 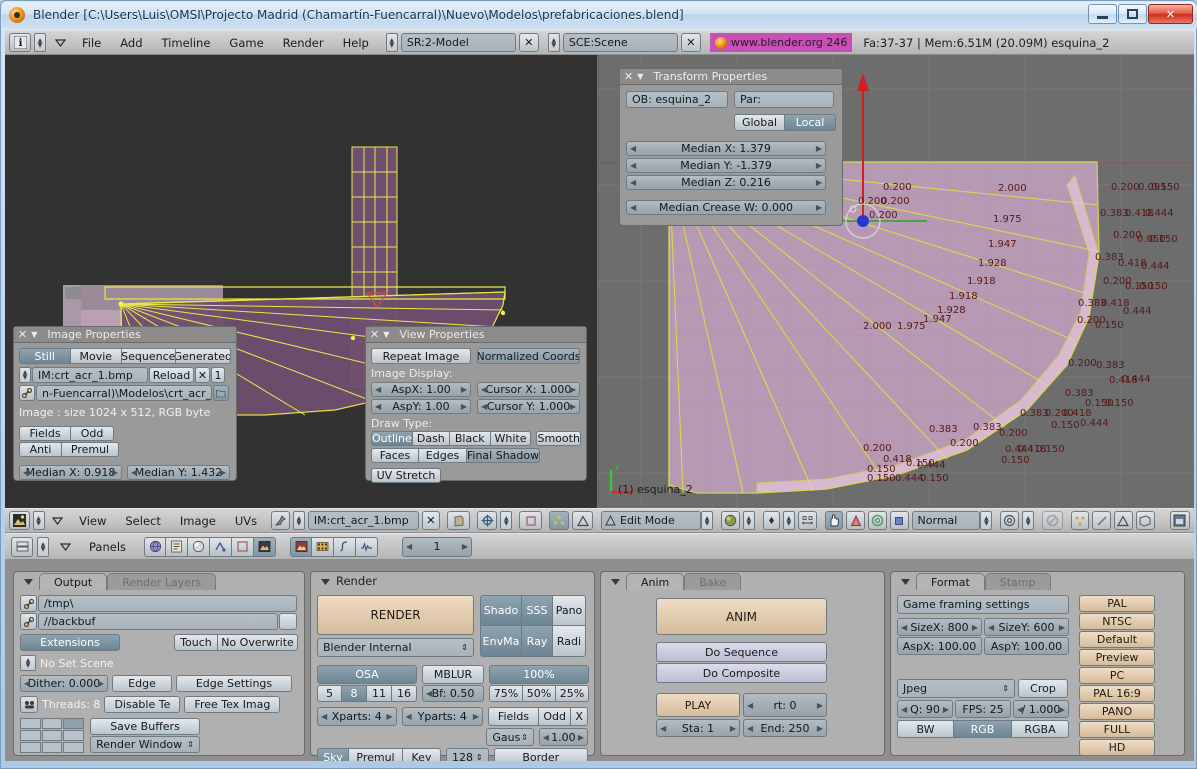 What do you see at coordinates (569, 610) in the screenshot?
I see `pano-toggle: Pano` at bounding box center [569, 610].